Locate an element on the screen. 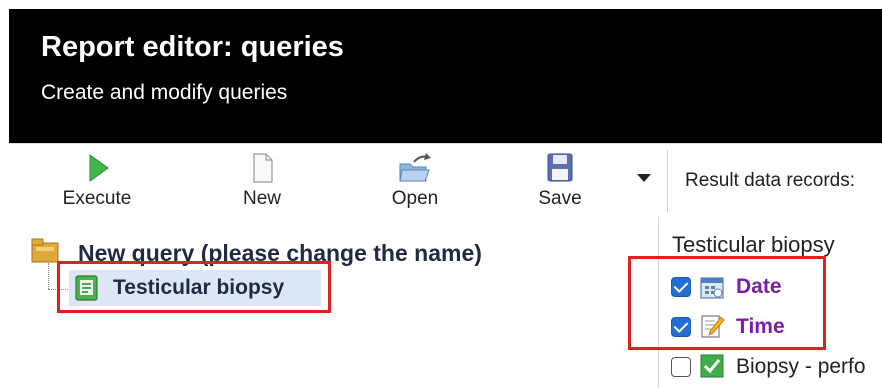  biopsy-field-label: Biopsy - perfo is located at coordinates (801, 367).